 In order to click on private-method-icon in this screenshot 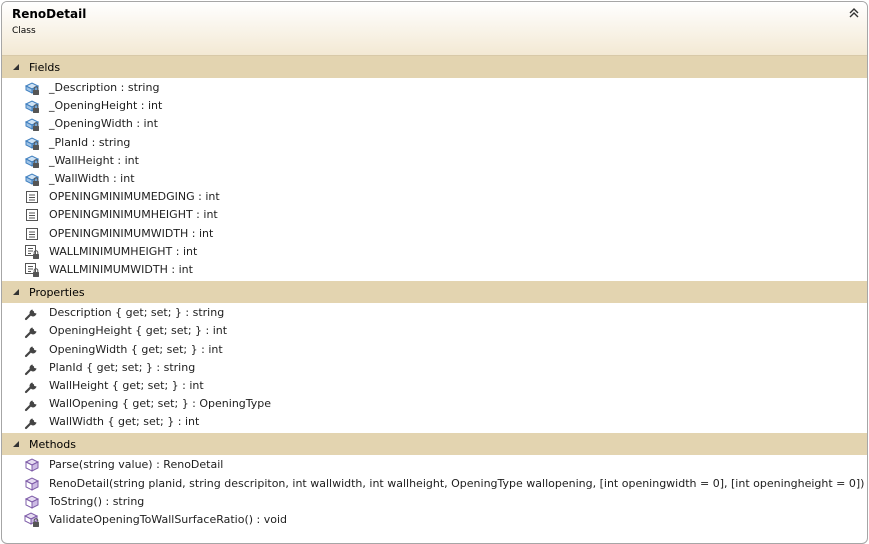, I will do `click(32, 520)`.